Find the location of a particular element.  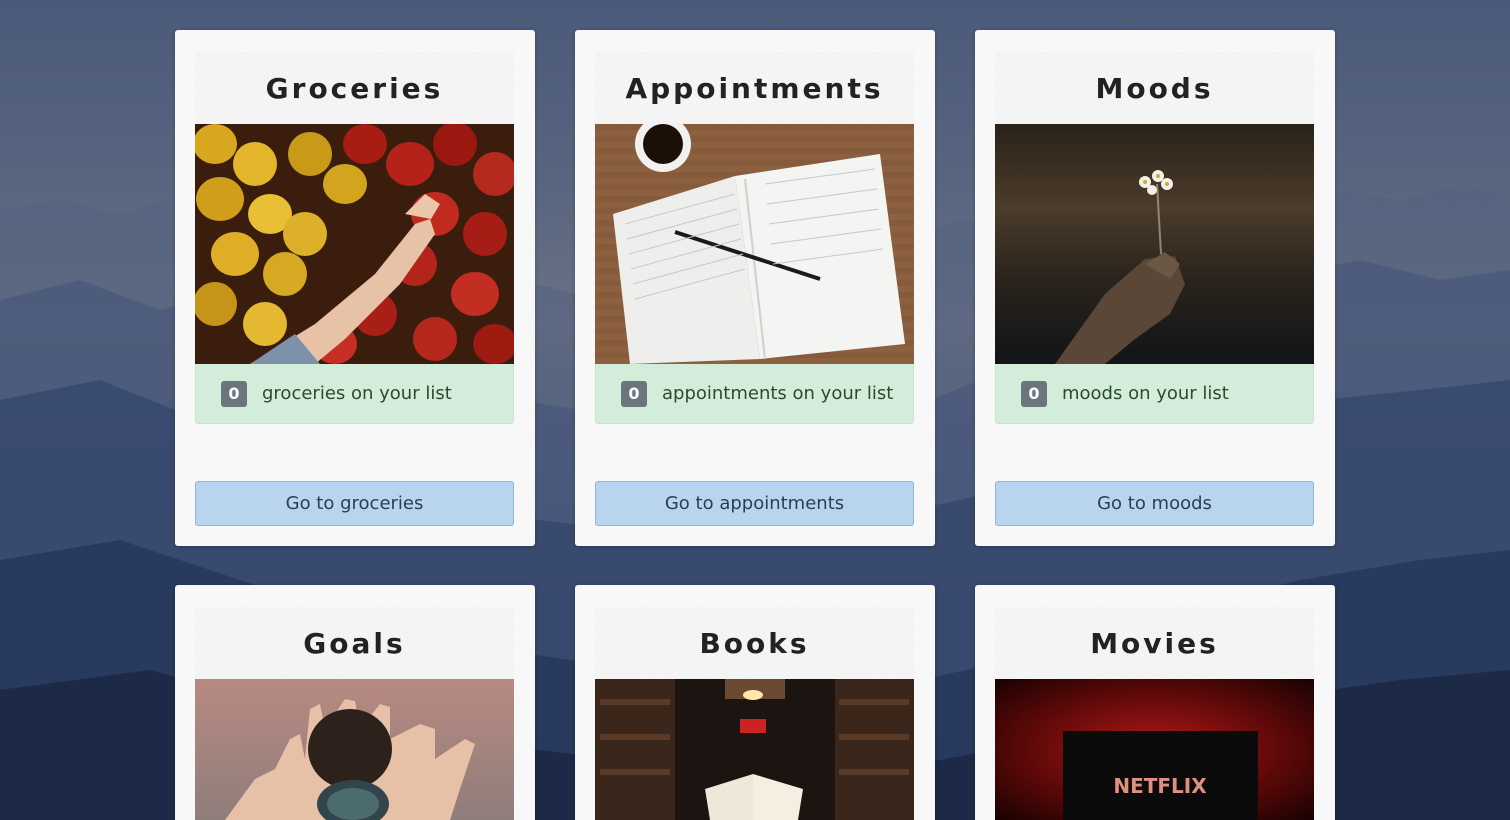

card-header: Moods is located at coordinates (1154, 88).